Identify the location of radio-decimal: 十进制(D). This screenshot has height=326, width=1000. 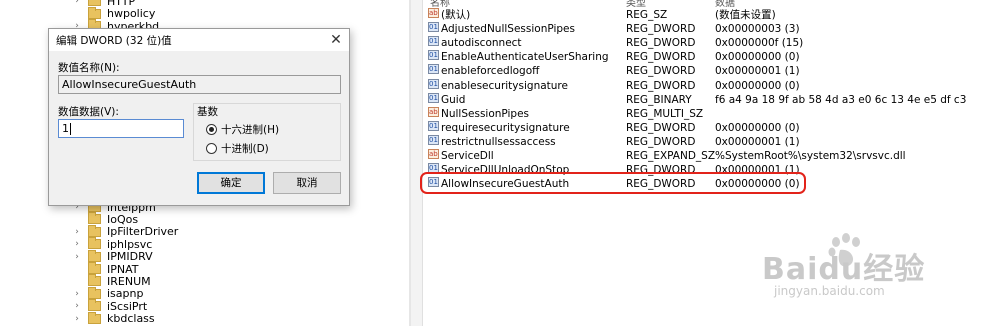
(237, 148).